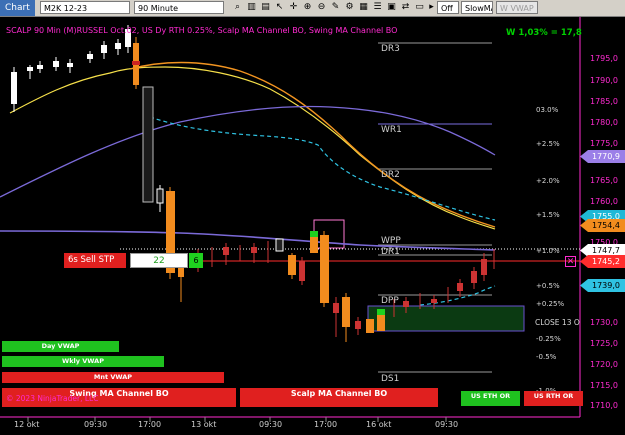  Describe the element at coordinates (548, 286) in the screenshot. I see `pct-label: +0.5%` at that location.